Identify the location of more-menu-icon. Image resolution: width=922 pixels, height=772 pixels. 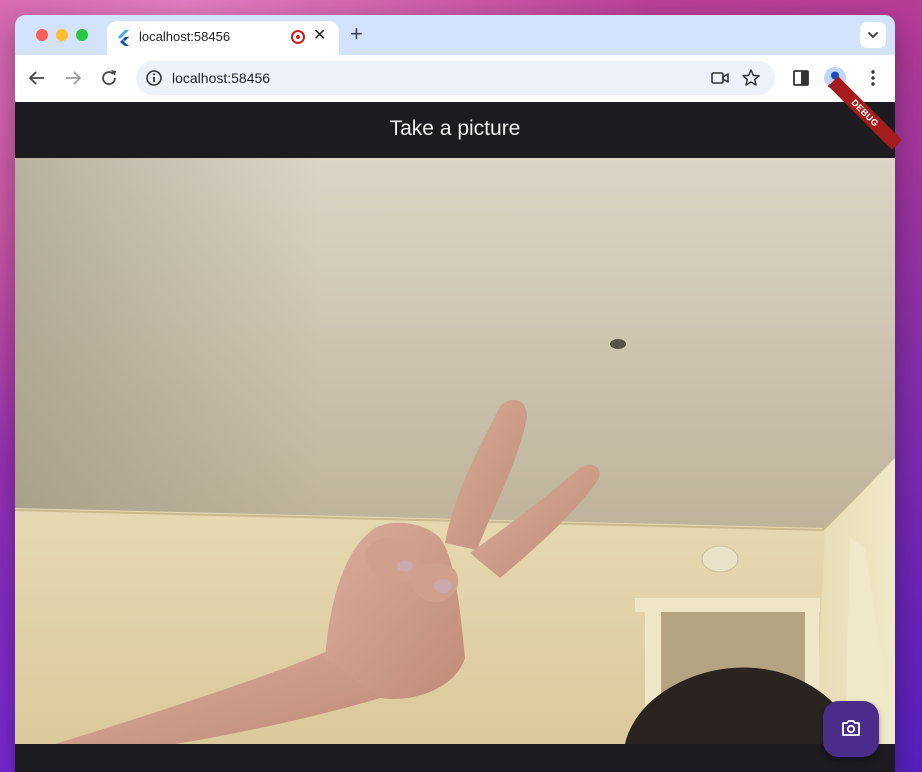
(873, 78).